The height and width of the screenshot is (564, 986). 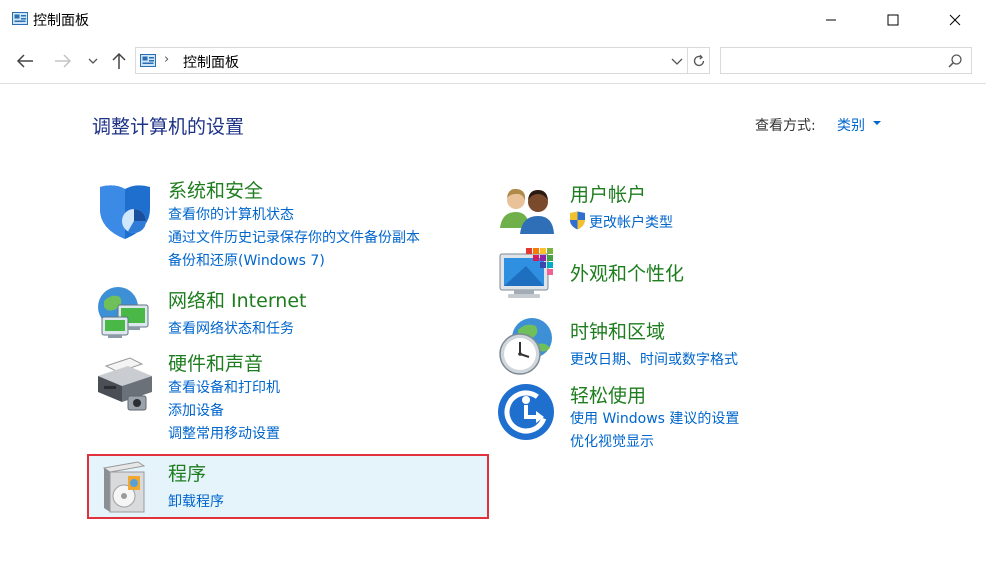 What do you see at coordinates (224, 387) in the screenshot?
I see `link-devices-printers: 查看设备和打印机` at bounding box center [224, 387].